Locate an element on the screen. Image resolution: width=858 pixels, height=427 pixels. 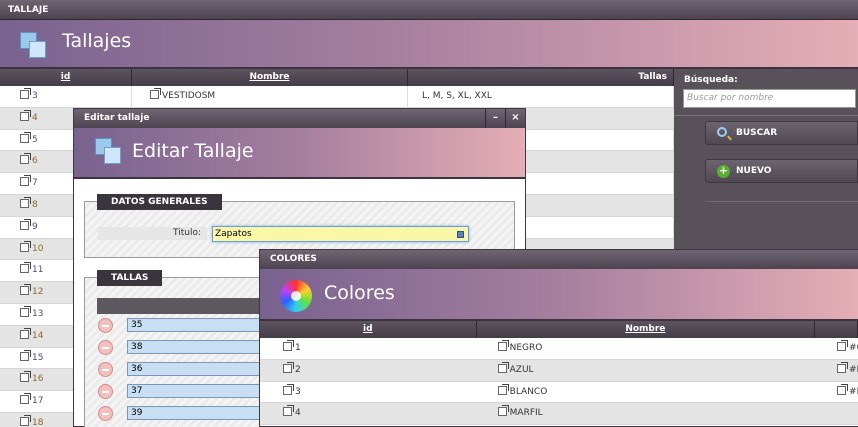
colores-grid-body: 1 NEGRO #0 2 AZUL #F 3 BLANCO #F 4 MARFIL is located at coordinates (559, 382).